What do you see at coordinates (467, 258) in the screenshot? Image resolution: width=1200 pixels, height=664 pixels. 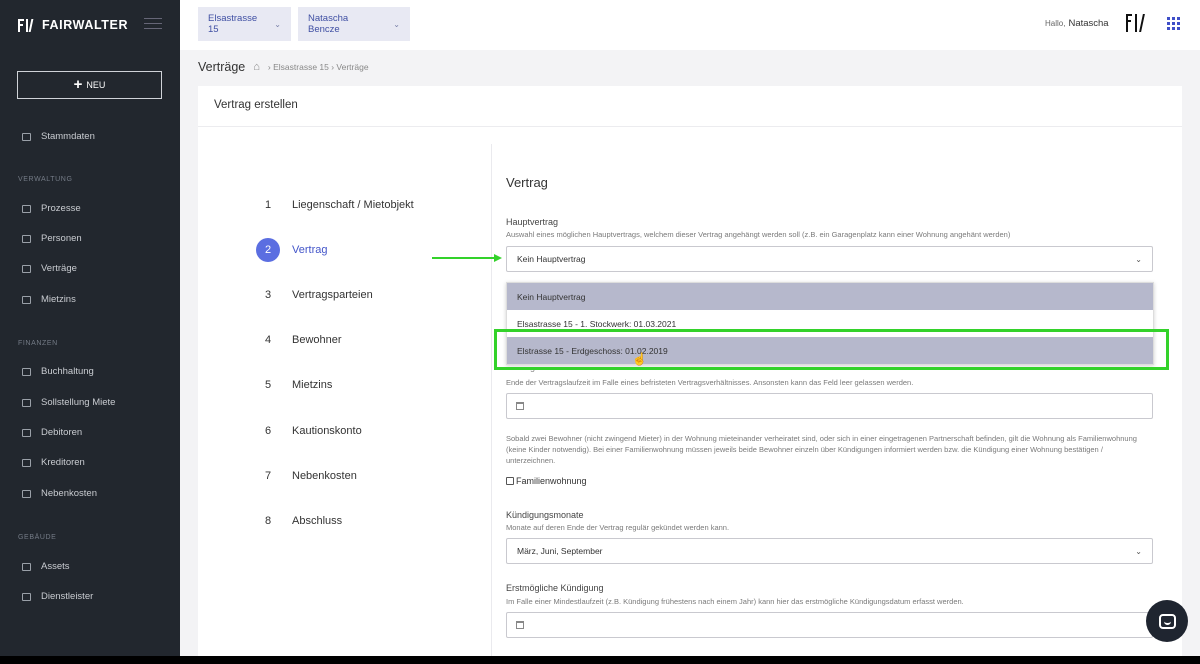 I see `green-arrow-annotation` at bounding box center [467, 258].